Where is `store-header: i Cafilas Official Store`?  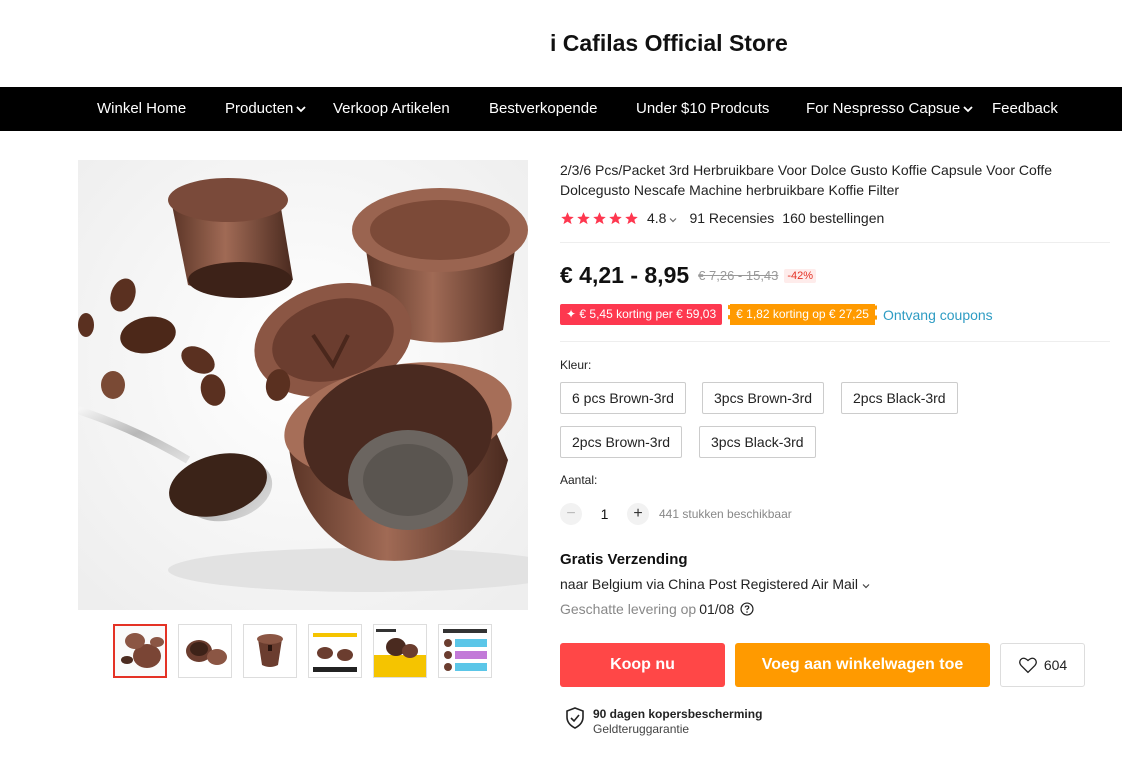 store-header: i Cafilas Official Store is located at coordinates (561, 43).